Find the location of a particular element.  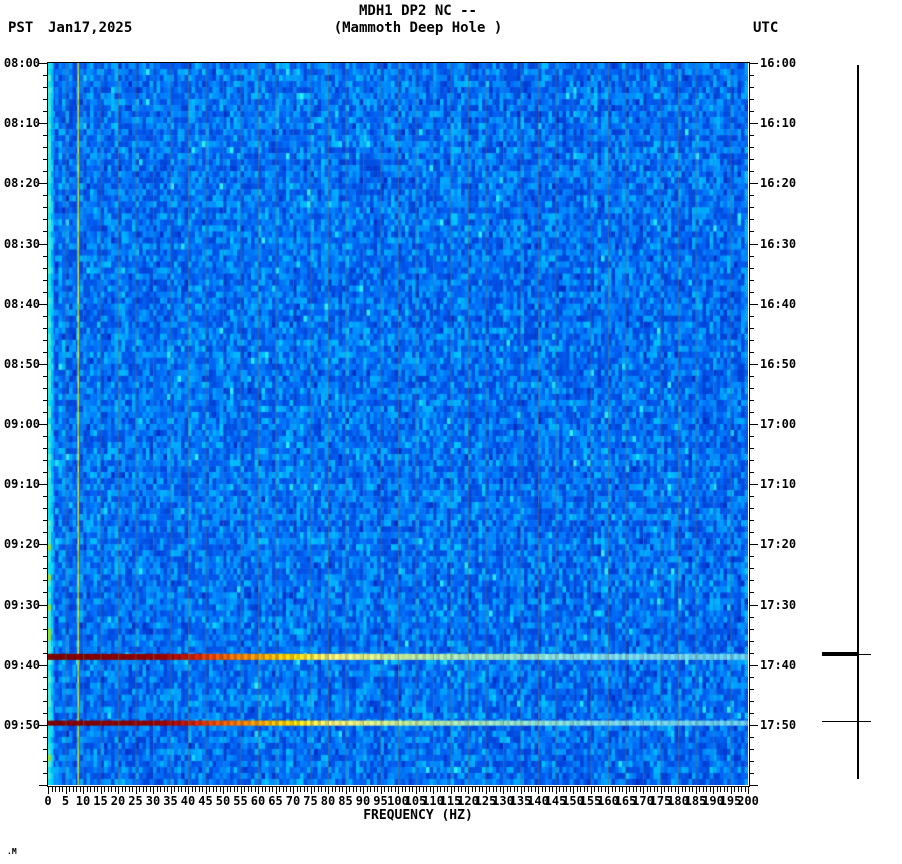

freq-tick-label: 50 is located at coordinates (223, 801).